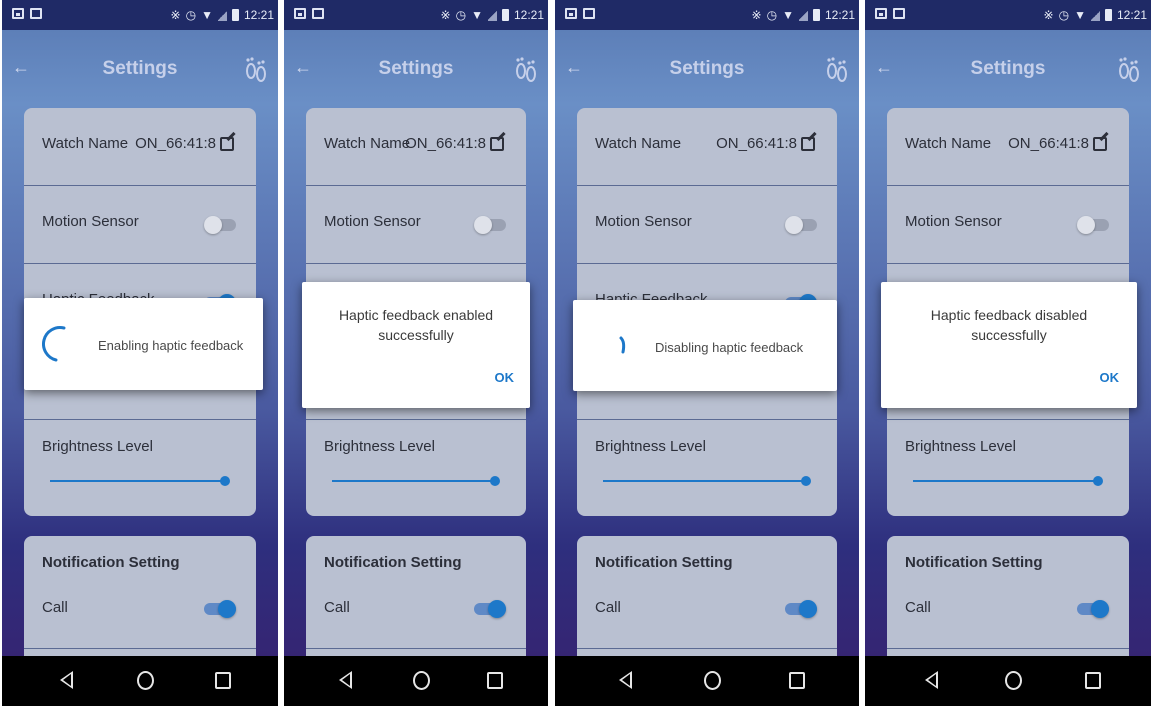 This screenshot has height=706, width=1151. Describe the element at coordinates (756, 15) in the screenshot. I see `bluetooth-icon: ※` at that location.